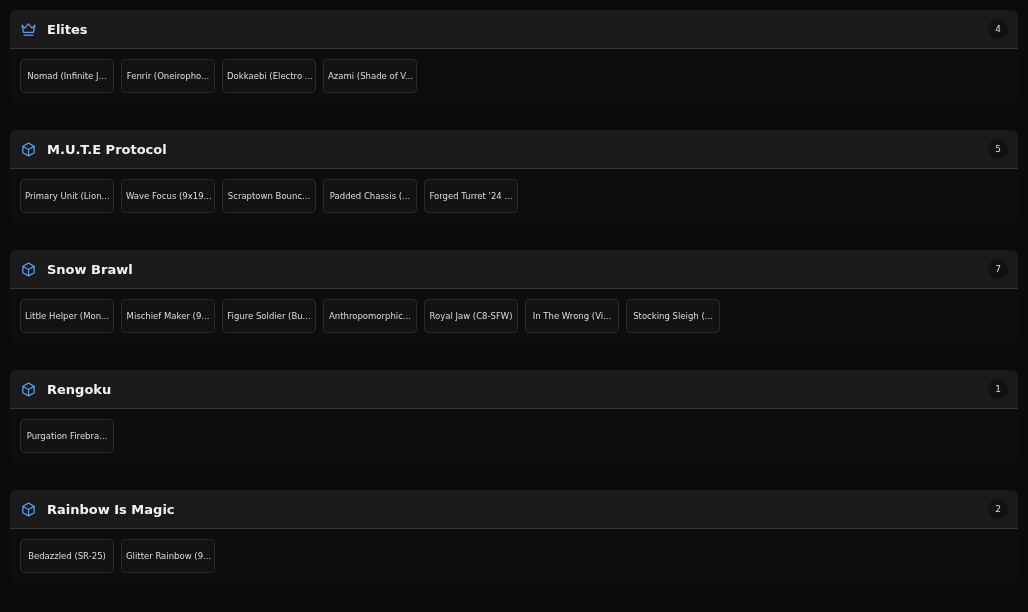  What do you see at coordinates (68, 29) in the screenshot?
I see `group-title: Elites` at bounding box center [68, 29].